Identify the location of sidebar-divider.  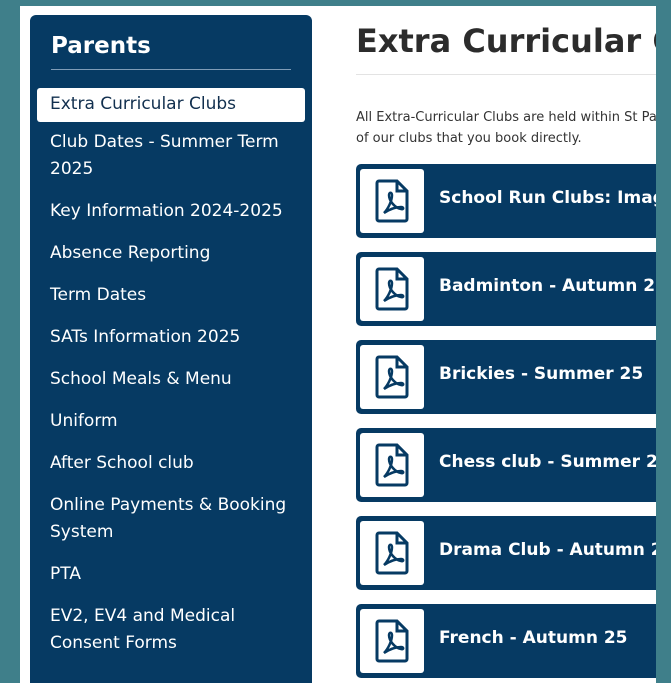
(171, 69).